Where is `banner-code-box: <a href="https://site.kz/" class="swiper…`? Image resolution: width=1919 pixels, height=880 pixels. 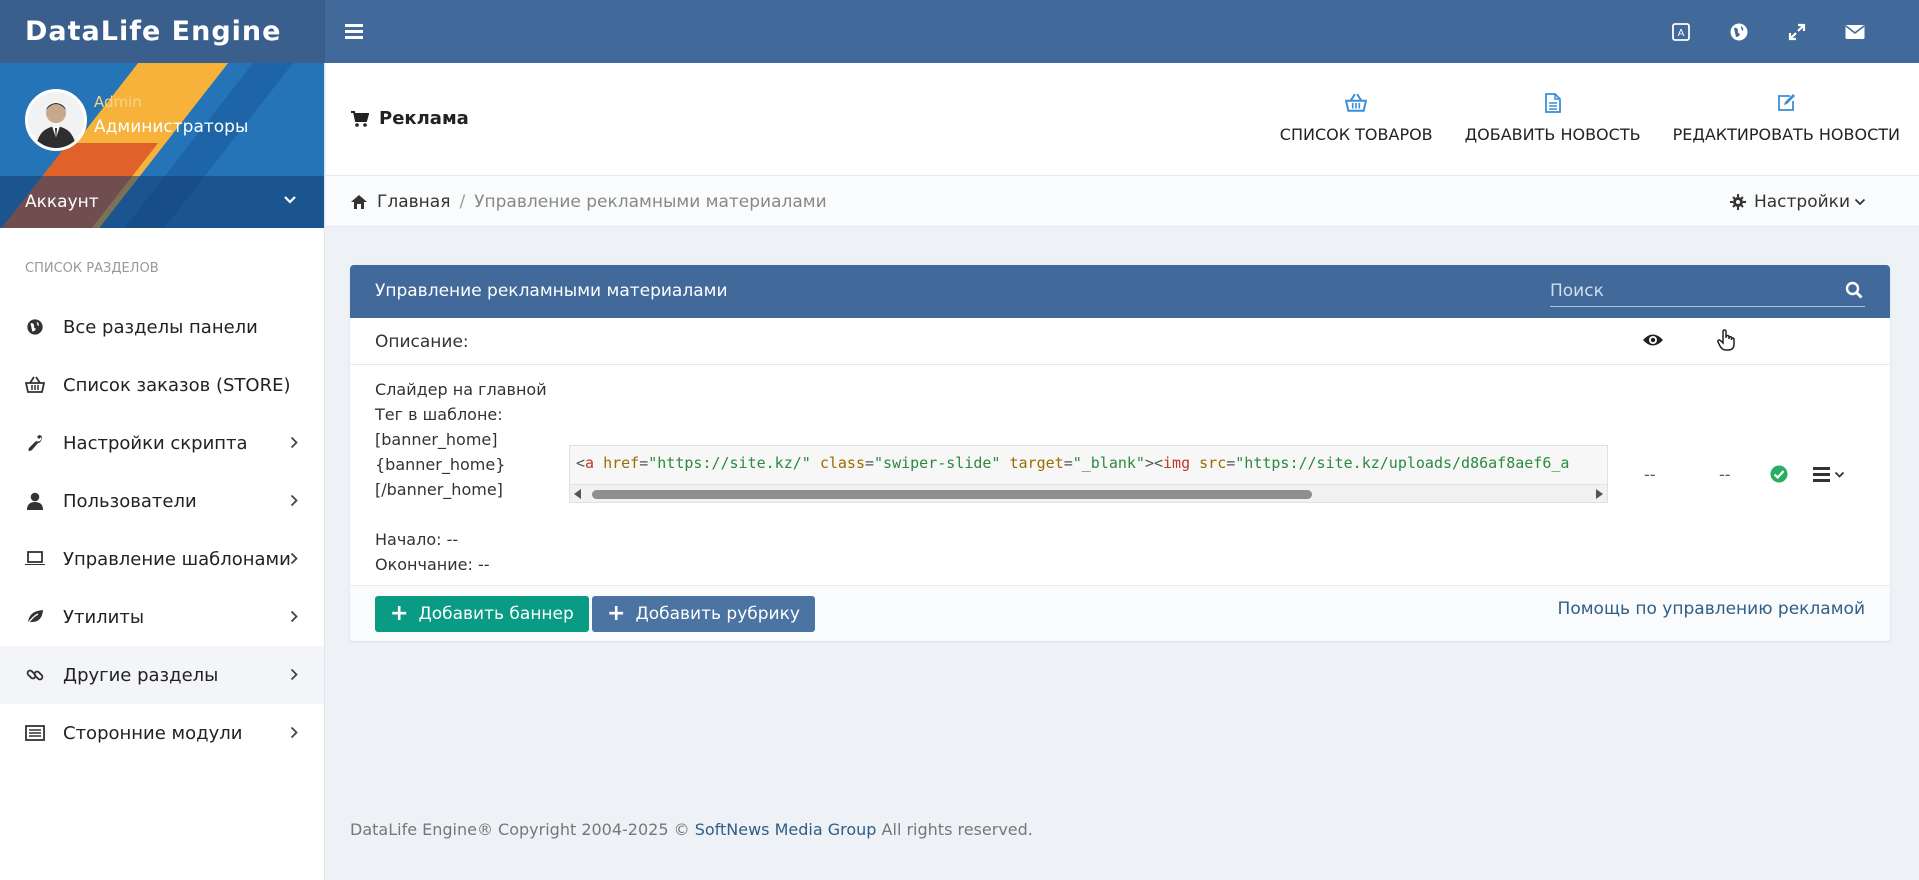 banner-code-box: <a href="https://site.kz/" class="swiper… is located at coordinates (1088, 474).